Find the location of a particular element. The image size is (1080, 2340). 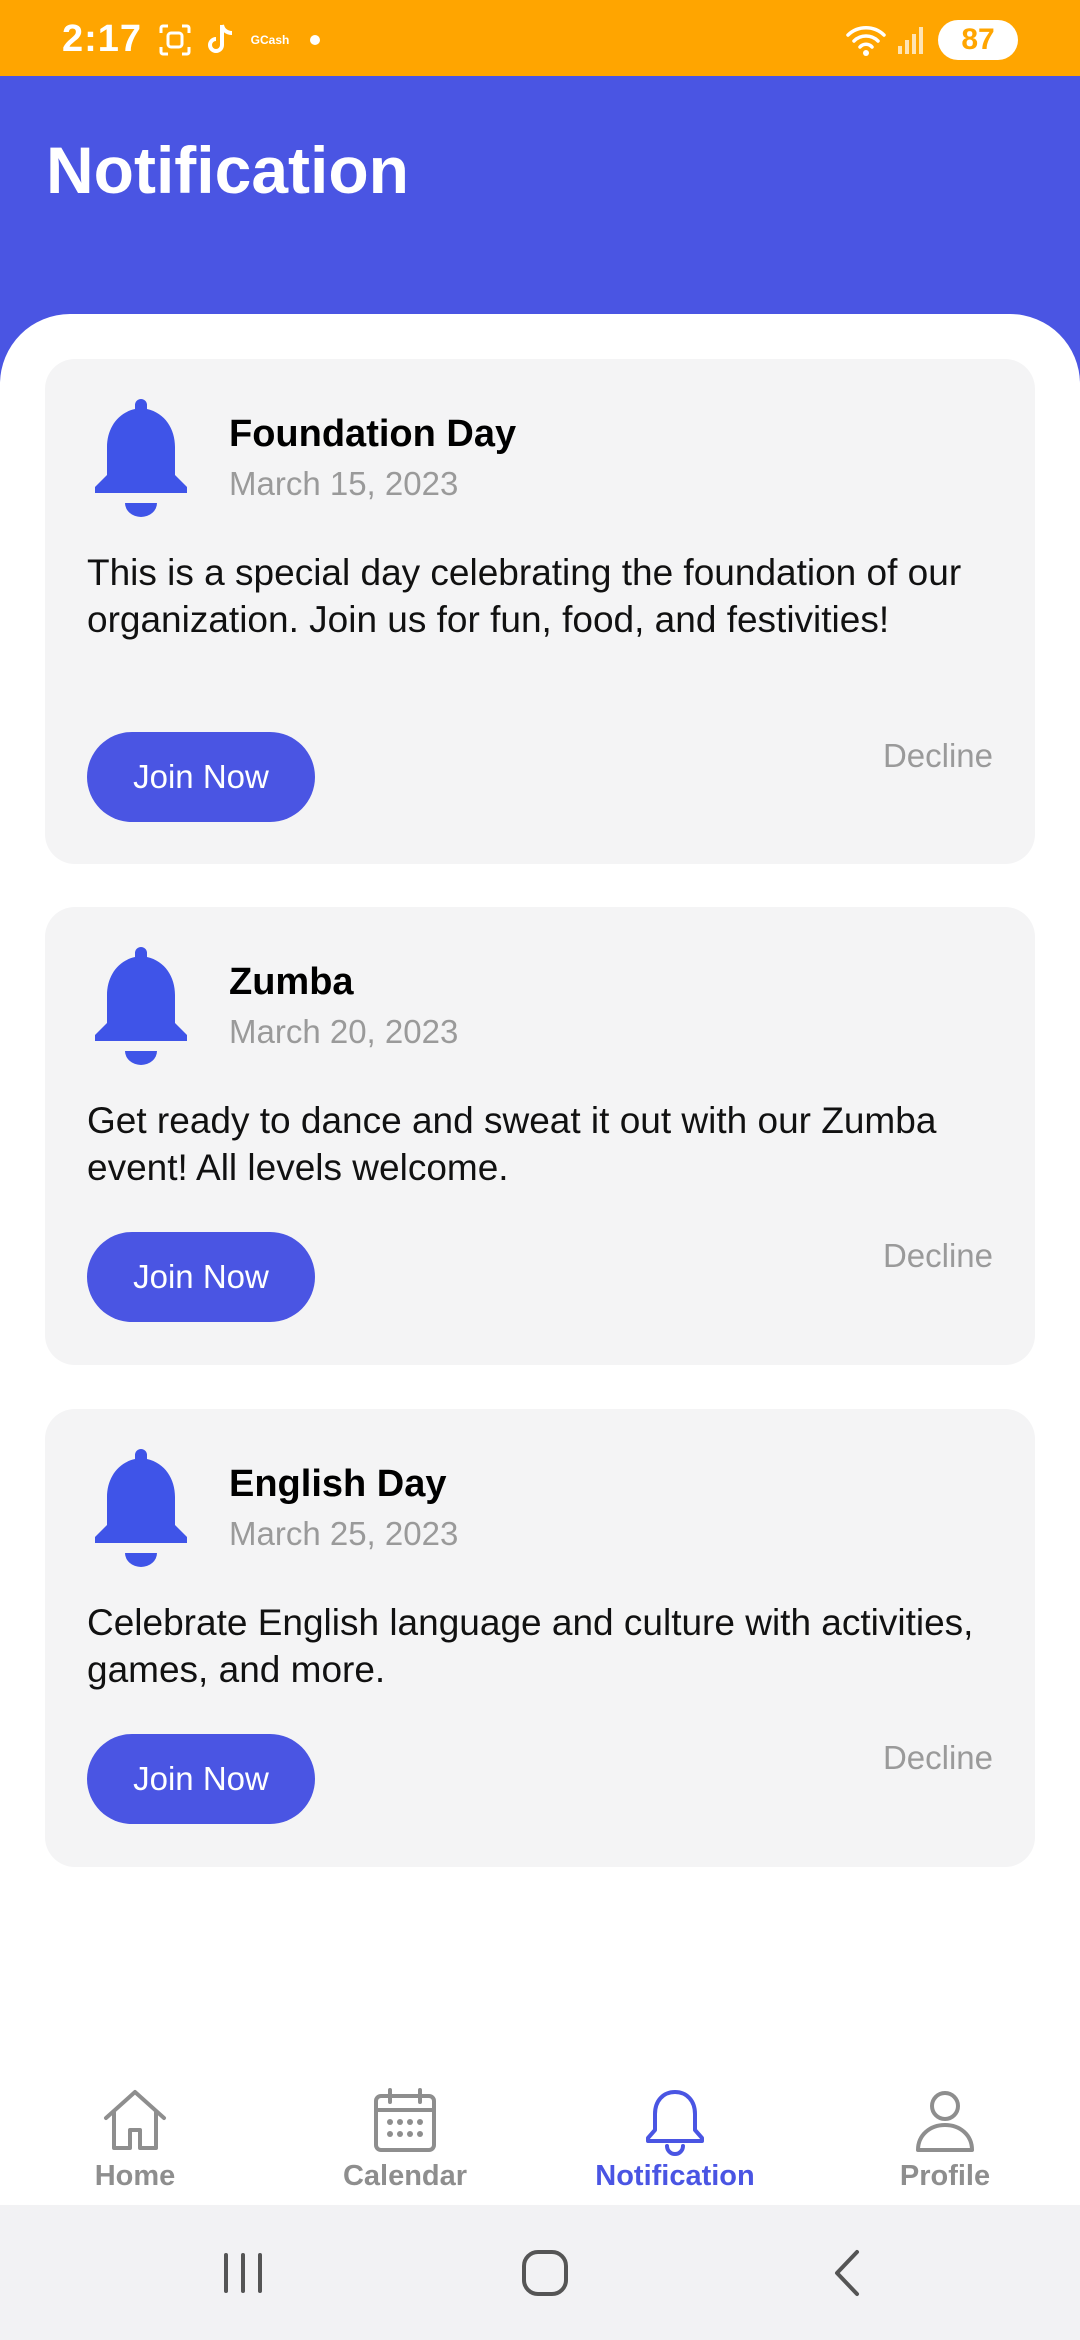

system-nav is located at coordinates (540, 2272).